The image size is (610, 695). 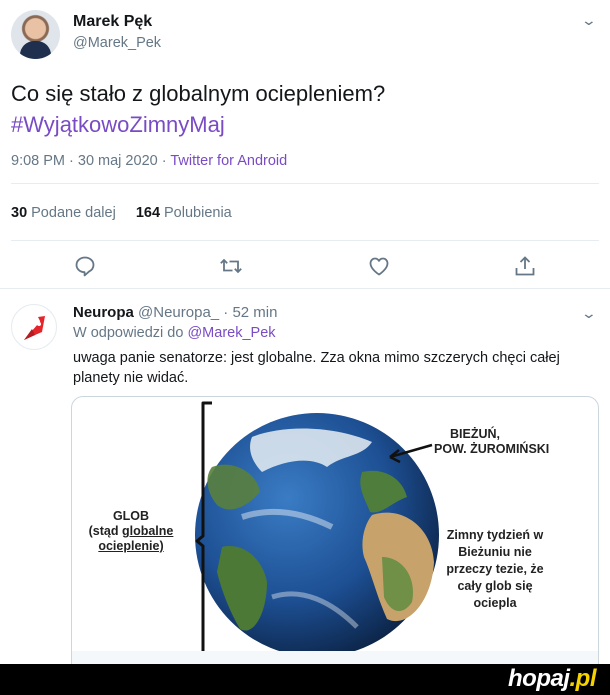 I want to click on watermark-brand: hopaj, so click(x=539, y=678).